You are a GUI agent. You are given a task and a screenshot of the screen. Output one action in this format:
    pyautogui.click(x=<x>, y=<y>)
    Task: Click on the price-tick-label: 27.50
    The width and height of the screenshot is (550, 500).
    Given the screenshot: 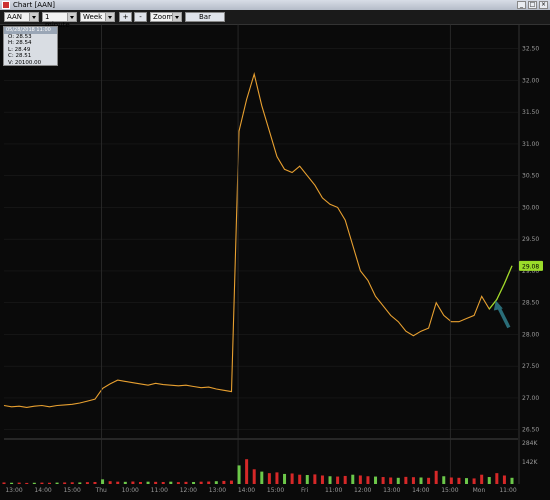 What is the action you would take?
    pyautogui.click(x=530, y=366)
    